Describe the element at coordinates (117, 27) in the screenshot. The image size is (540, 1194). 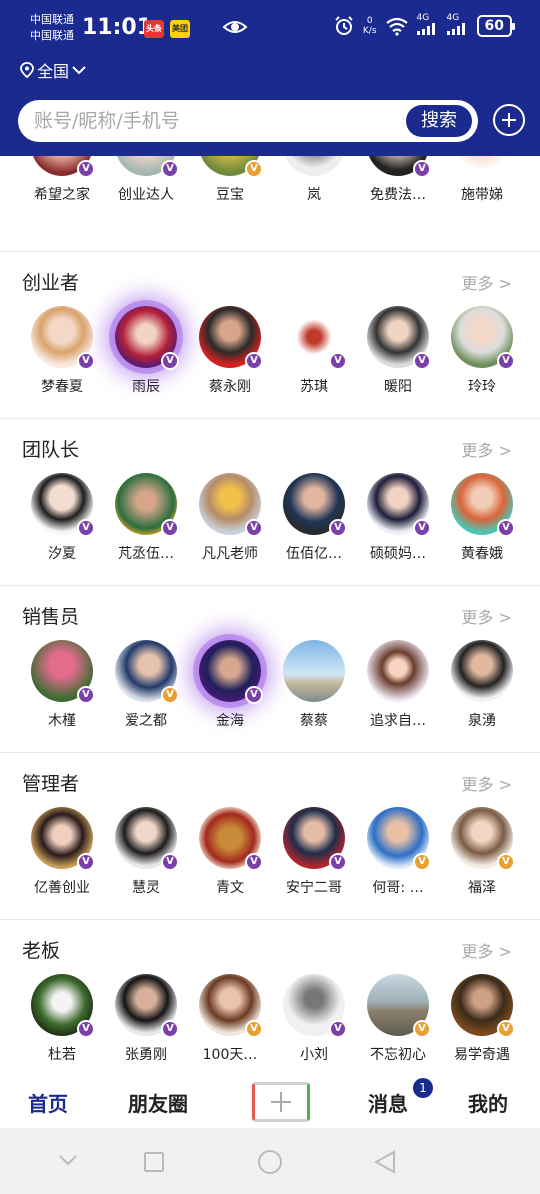
I see `clock: 11:01` at that location.